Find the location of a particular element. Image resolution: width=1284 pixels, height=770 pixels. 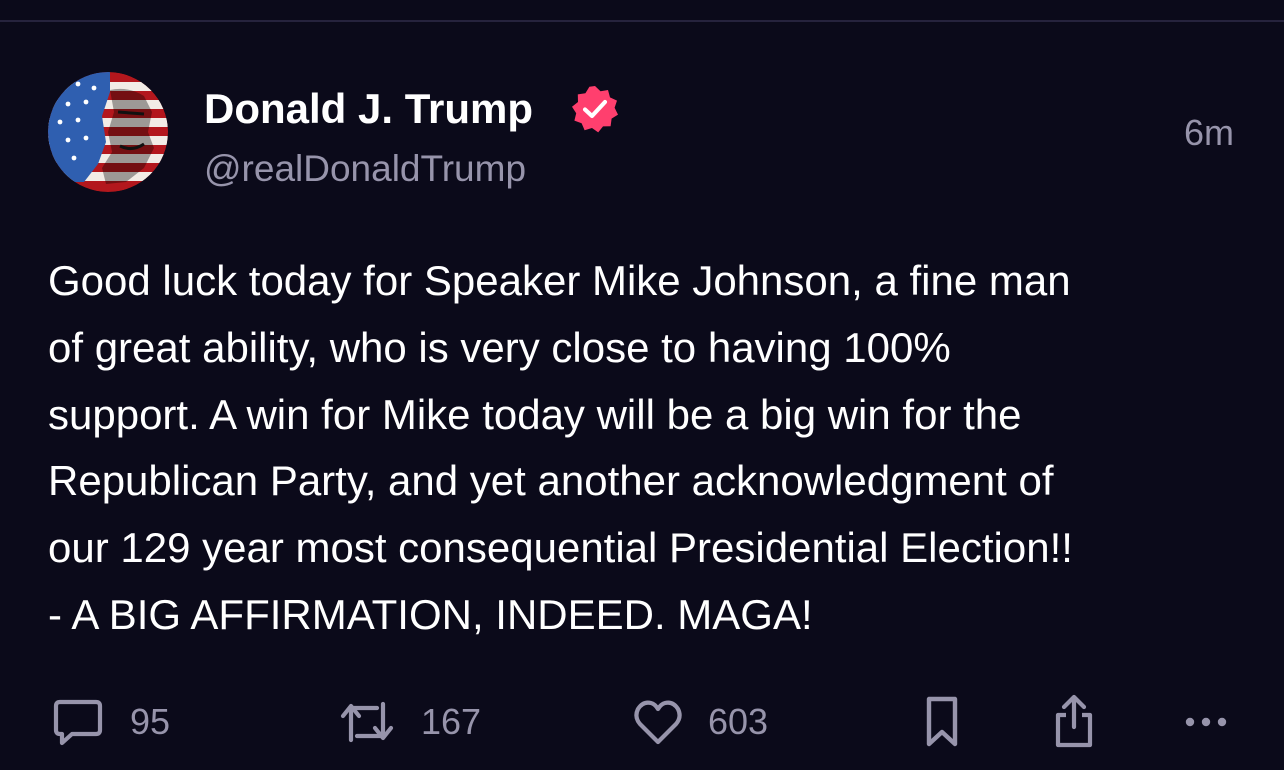

repost-count: 167 is located at coordinates (451, 721).